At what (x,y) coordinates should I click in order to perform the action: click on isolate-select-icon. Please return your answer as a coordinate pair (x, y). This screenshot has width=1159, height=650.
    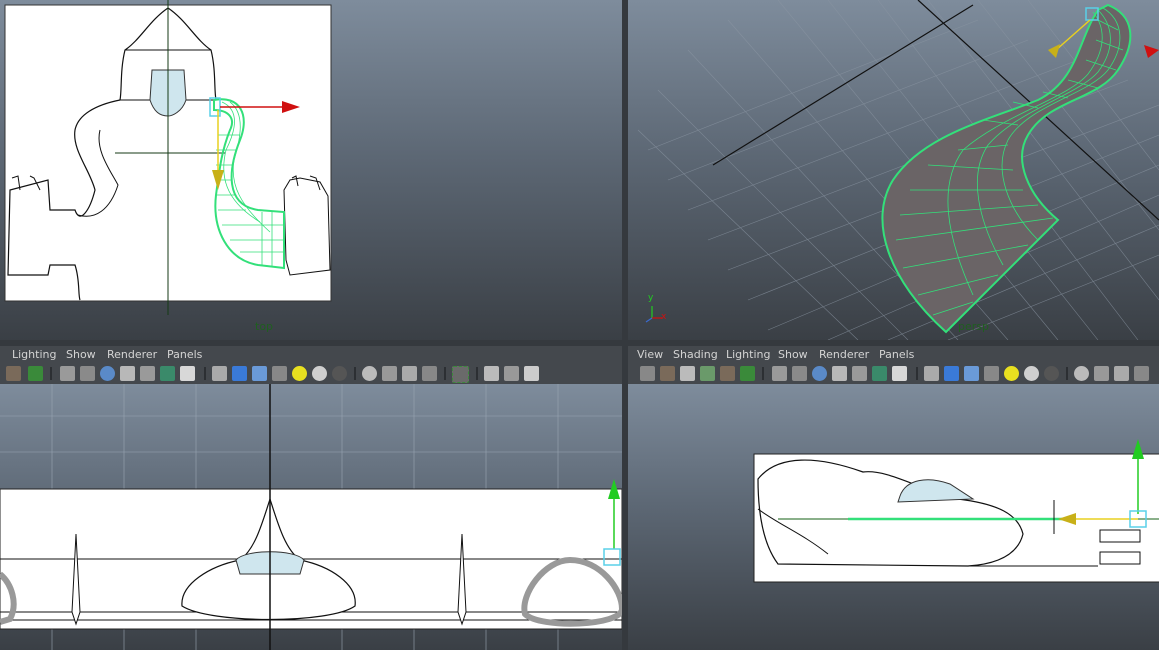
    Looking at the image, I should click on (460, 374).